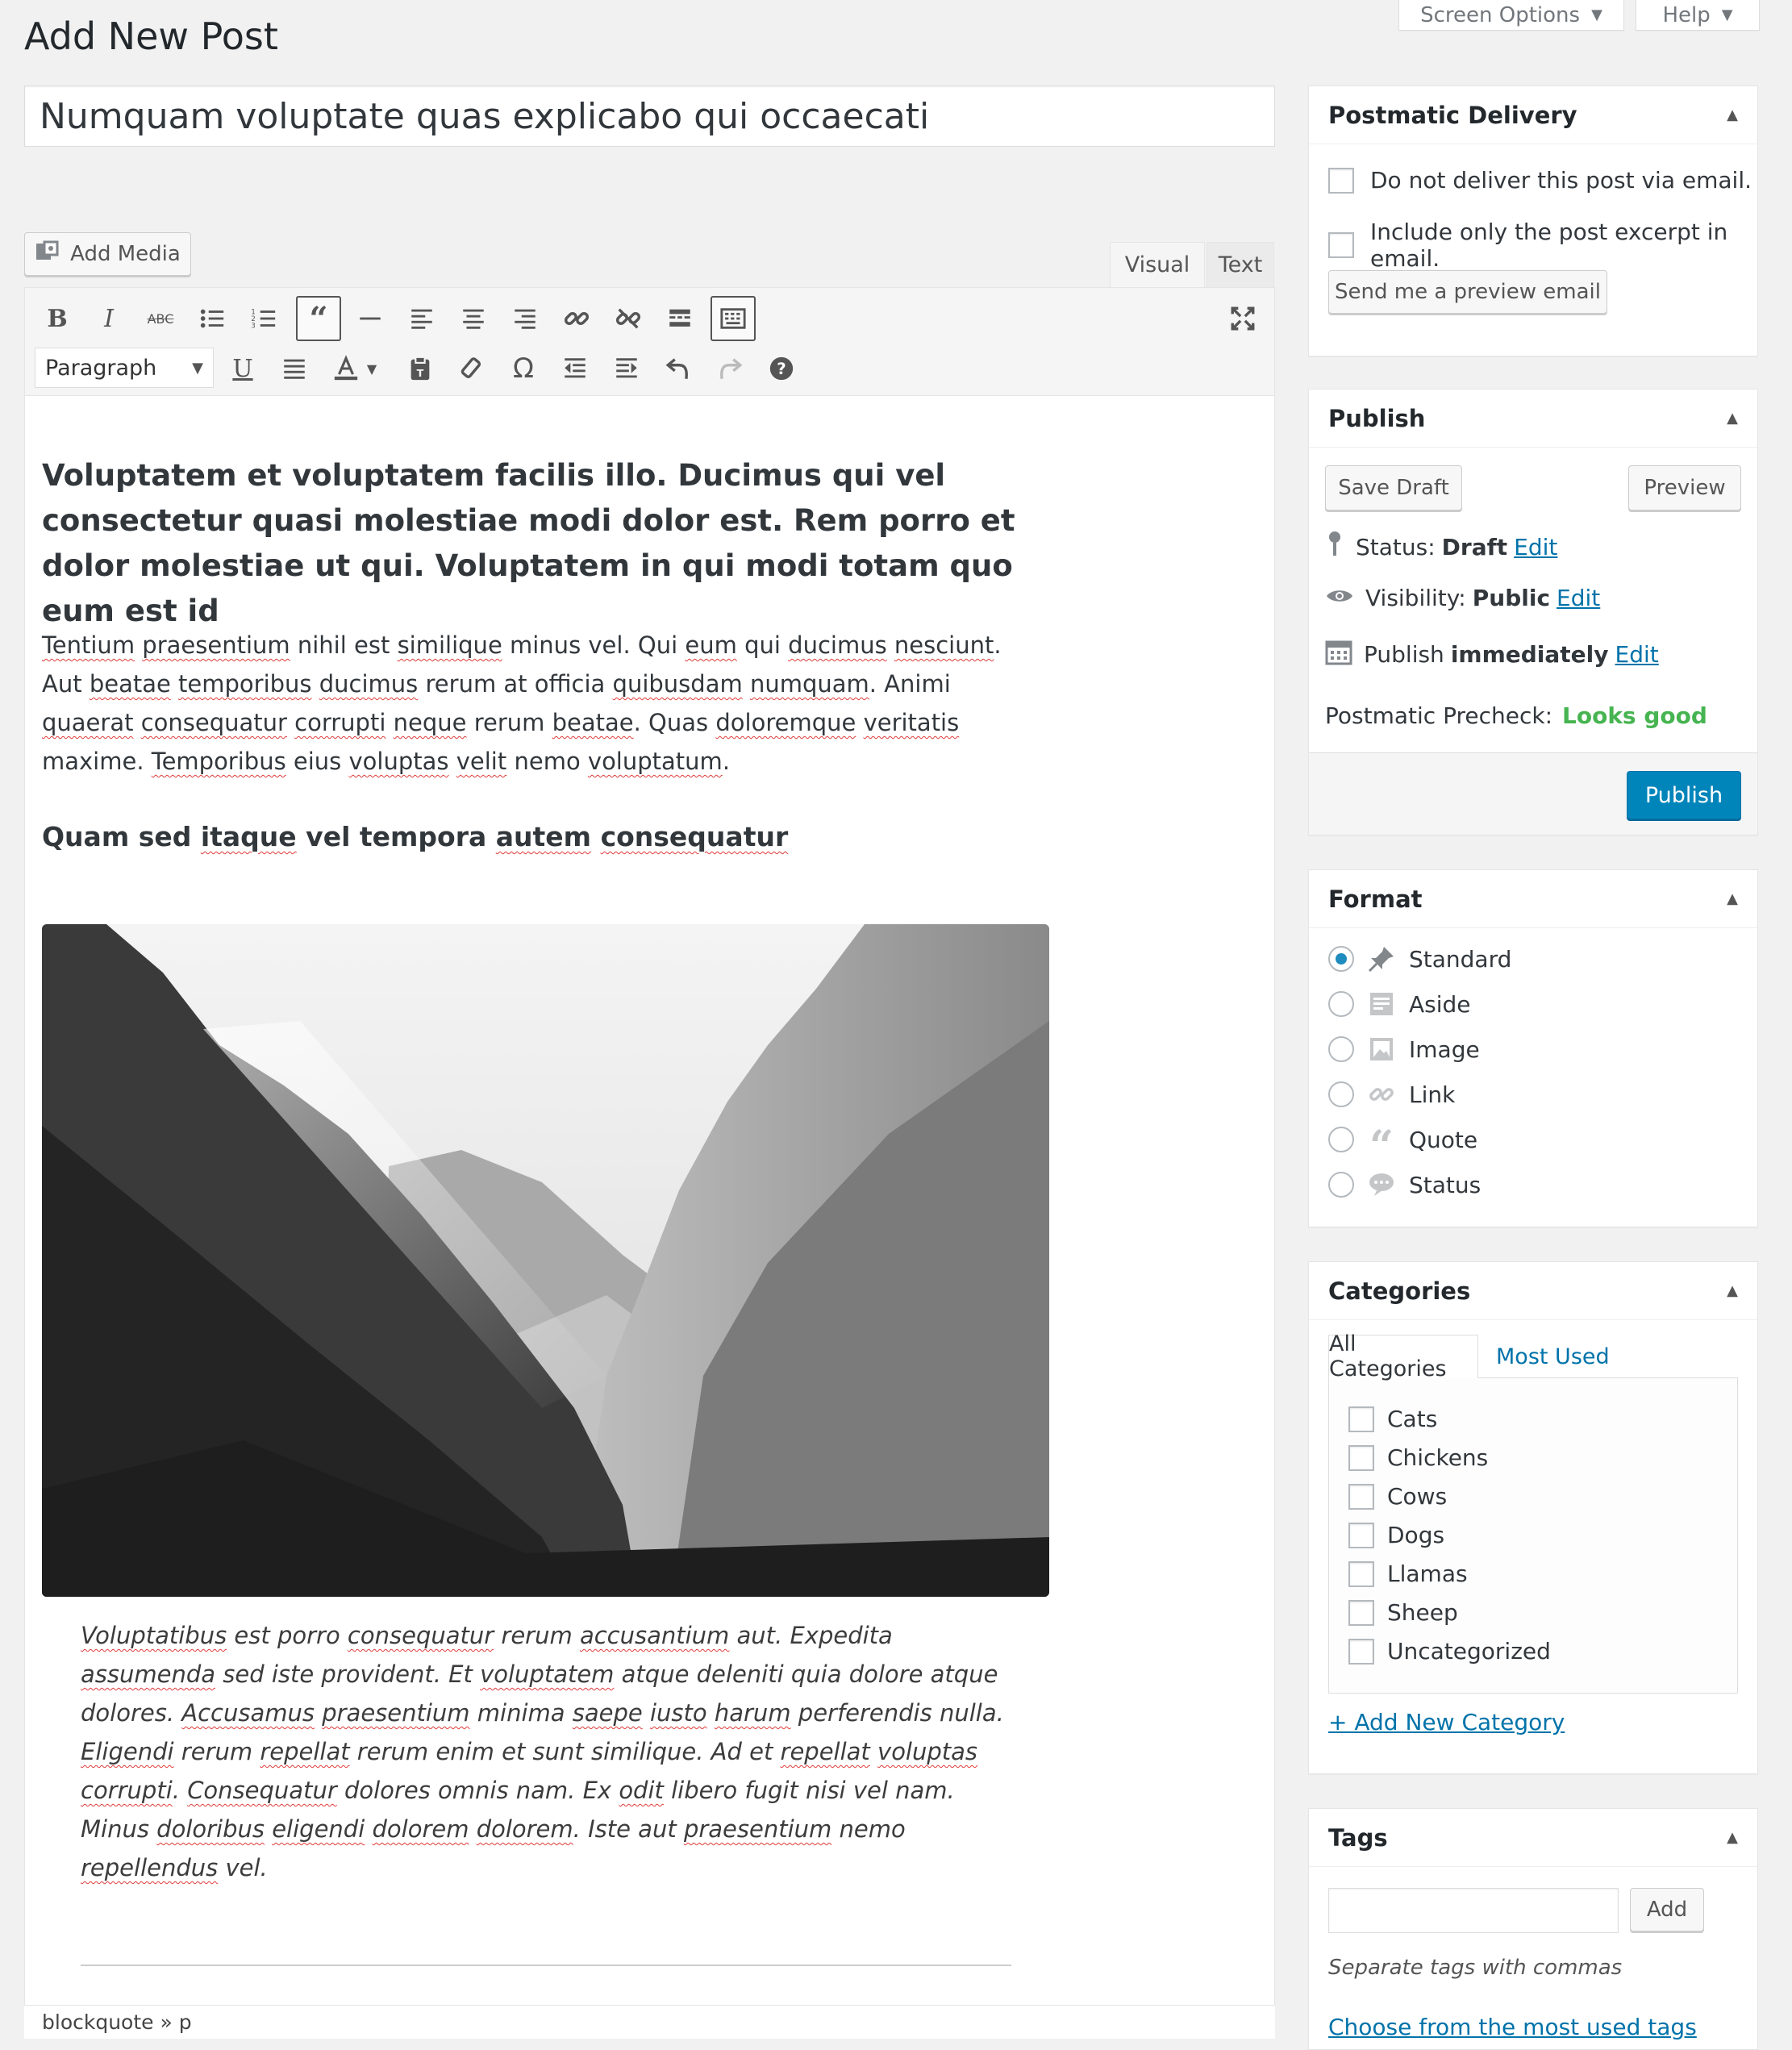  Describe the element at coordinates (1393, 487) in the screenshot. I see `save-draft-button: Save Draft` at that location.